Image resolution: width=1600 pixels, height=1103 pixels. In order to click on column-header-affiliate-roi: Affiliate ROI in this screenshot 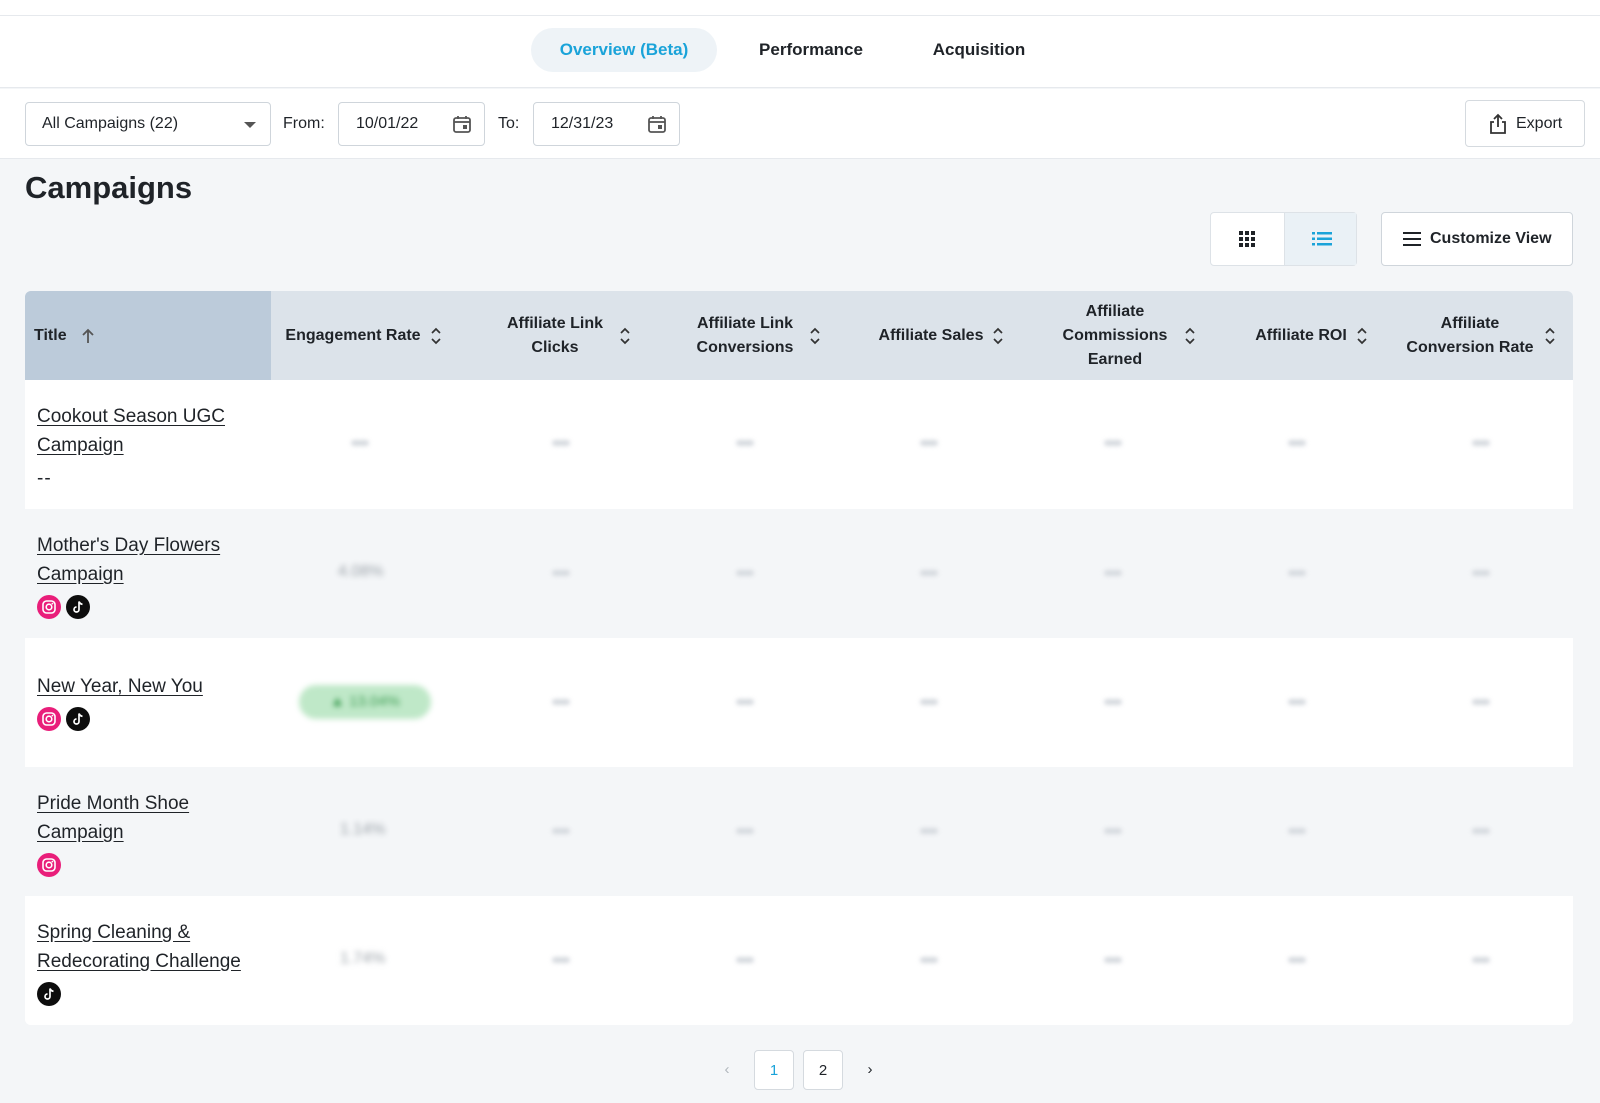, I will do `click(1311, 335)`.